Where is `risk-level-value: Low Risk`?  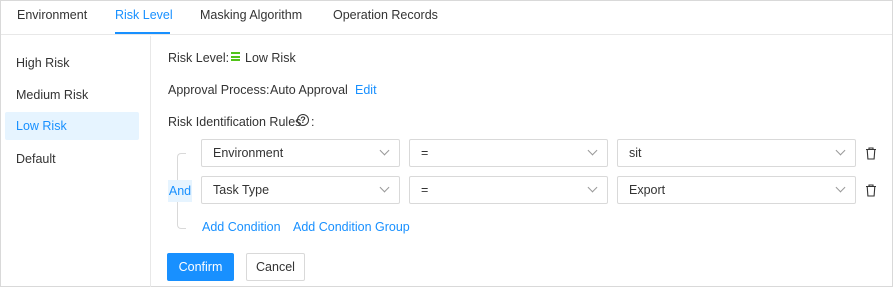
risk-level-value: Low Risk is located at coordinates (270, 58).